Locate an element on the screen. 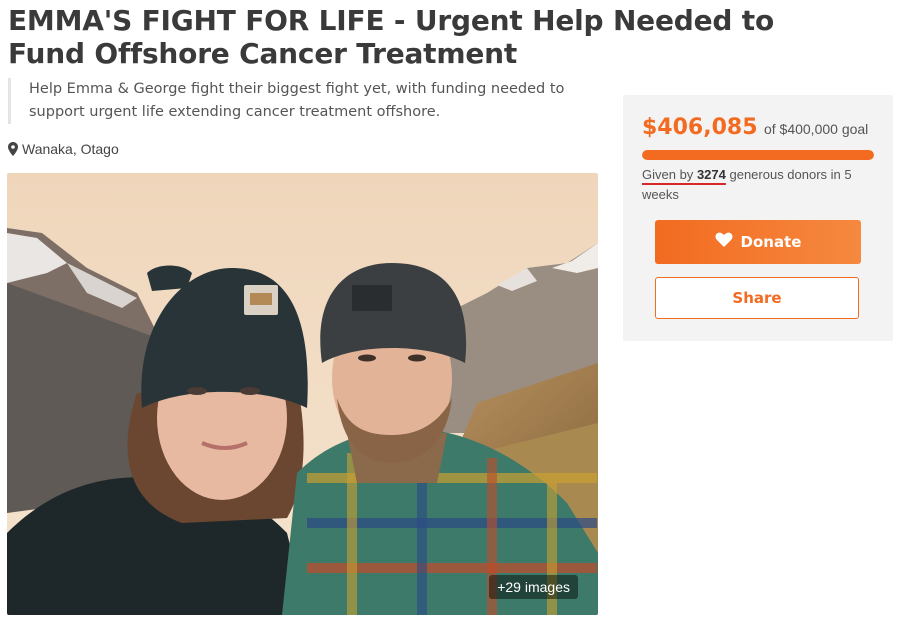 Image resolution: width=905 pixels, height=621 pixels. donors-prefix: Given by is located at coordinates (668, 174).